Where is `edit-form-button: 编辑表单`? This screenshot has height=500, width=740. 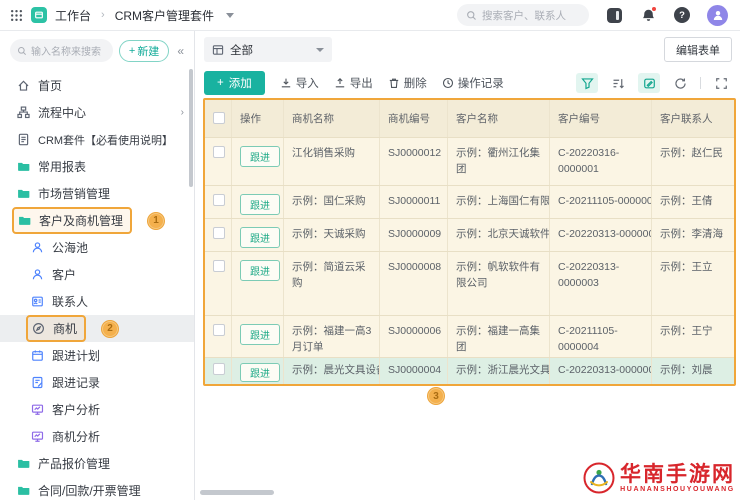 edit-form-button: 编辑表单 is located at coordinates (698, 49).